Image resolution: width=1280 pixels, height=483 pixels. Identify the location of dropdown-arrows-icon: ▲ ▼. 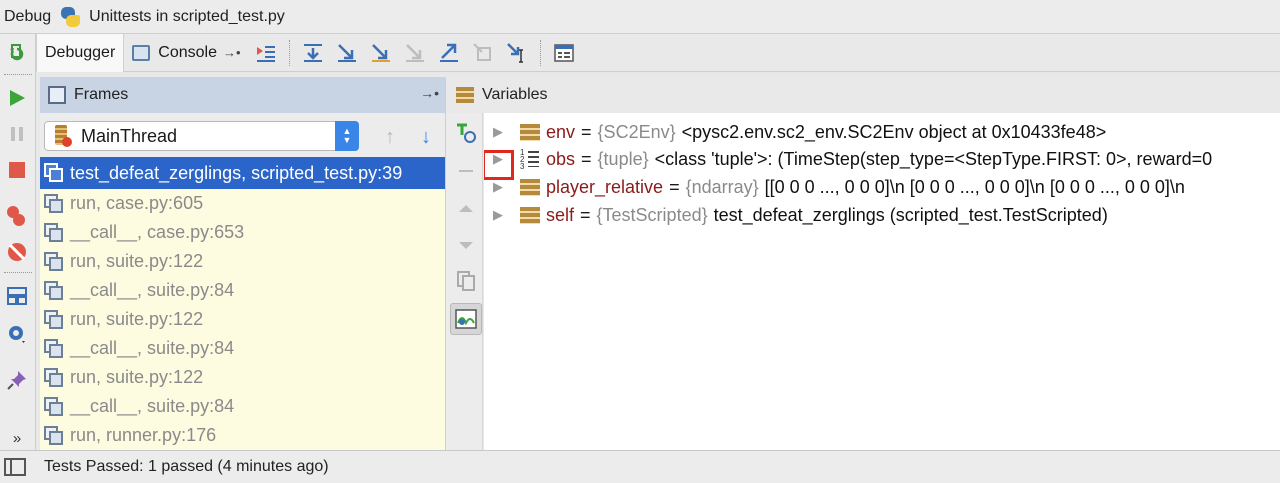
(347, 136).